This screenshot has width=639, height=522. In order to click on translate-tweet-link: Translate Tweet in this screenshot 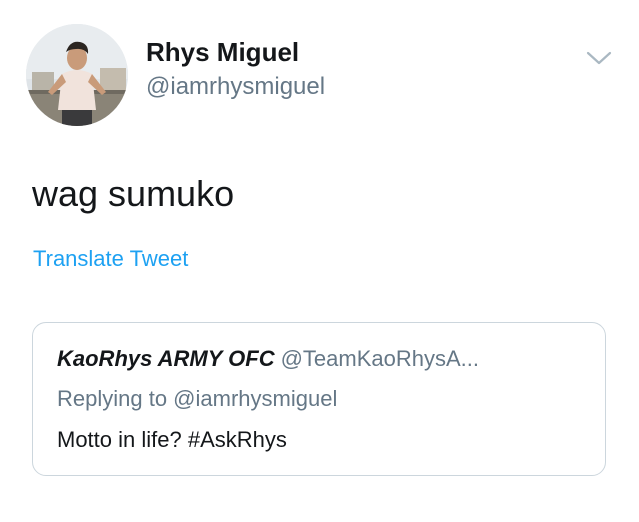, I will do `click(110, 259)`.